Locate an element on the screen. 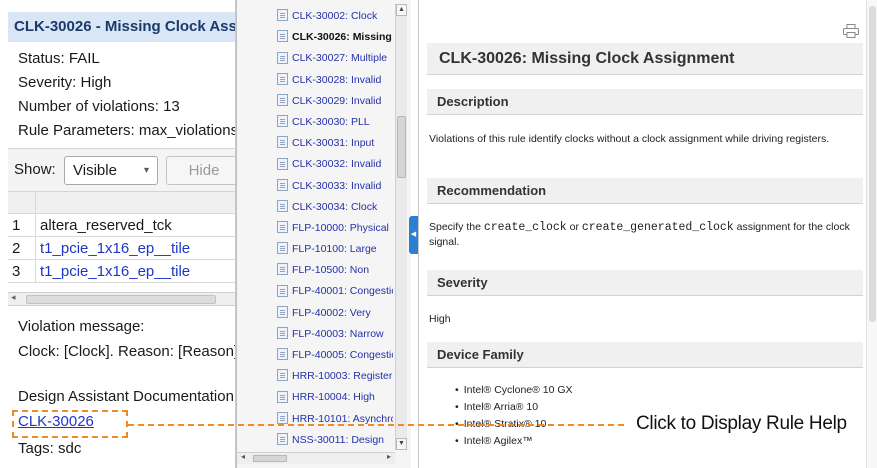 The height and width of the screenshot is (468, 877). tree-item-label: FLP-10000: Physical is located at coordinates (340, 227).